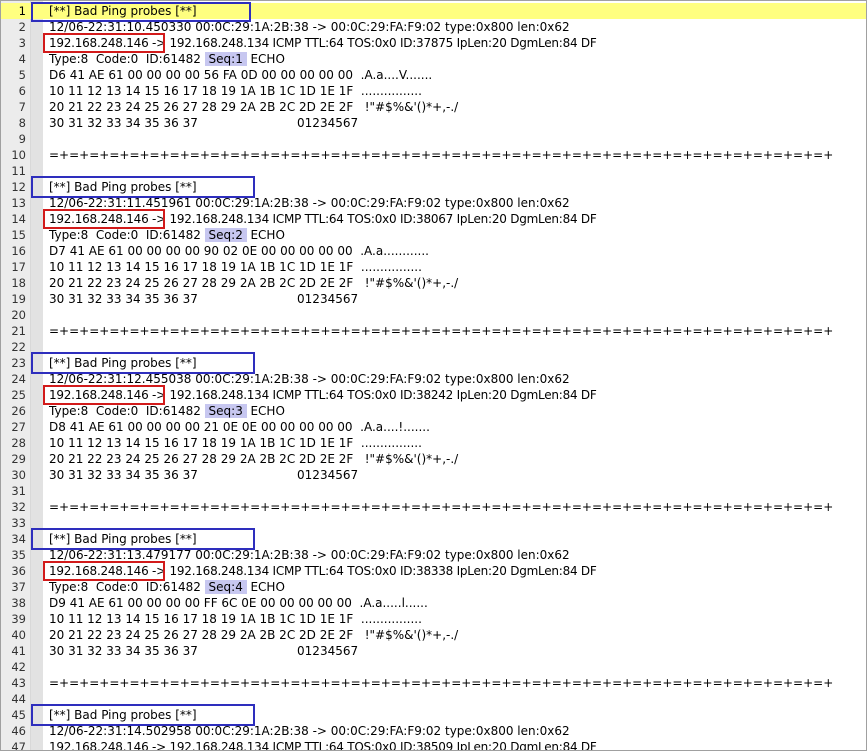 The height and width of the screenshot is (751, 867). I want to click on line-number: 4, so click(22, 59).